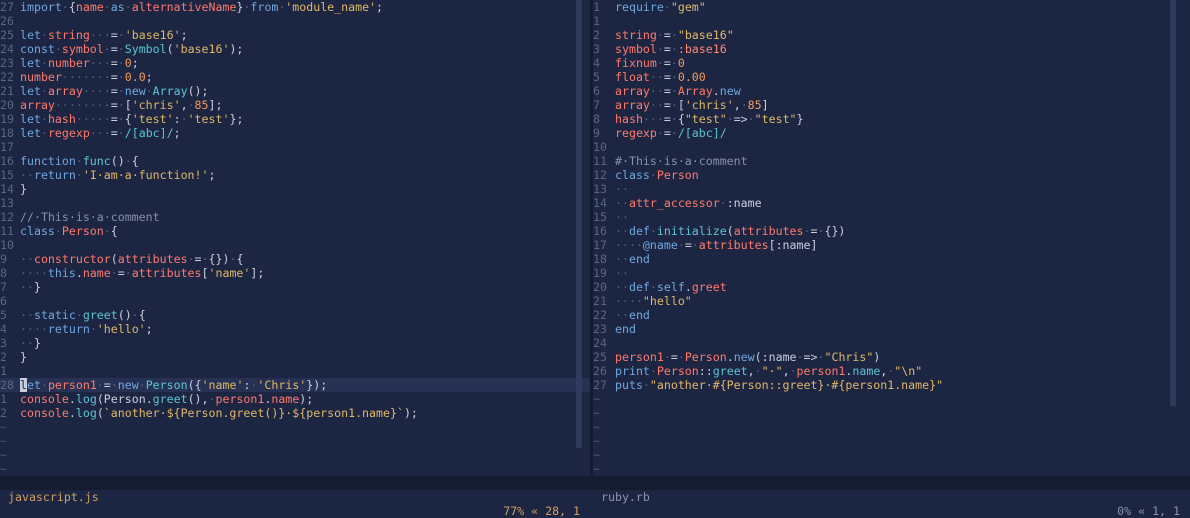 The image size is (1190, 518). I want to click on code-line: 5 float··=·0.00, so click(891, 77).